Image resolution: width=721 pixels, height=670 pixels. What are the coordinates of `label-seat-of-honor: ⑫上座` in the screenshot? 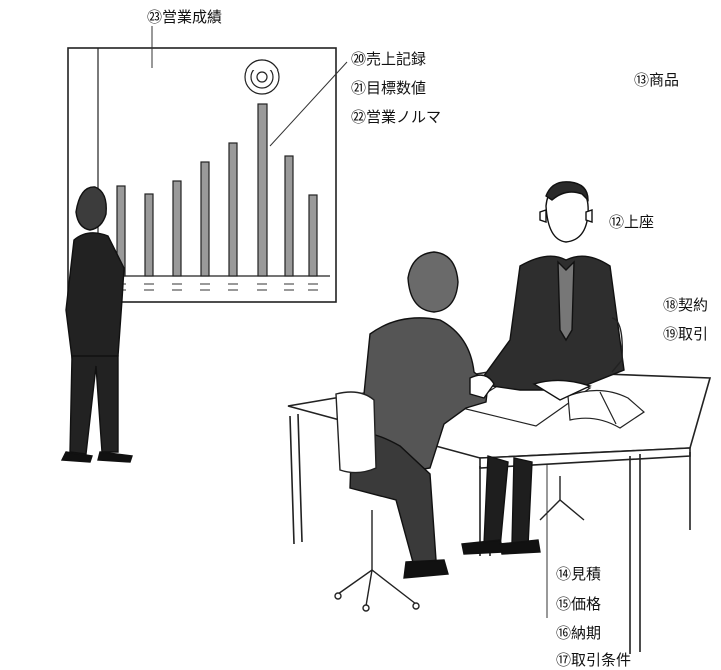 It's located at (632, 222).